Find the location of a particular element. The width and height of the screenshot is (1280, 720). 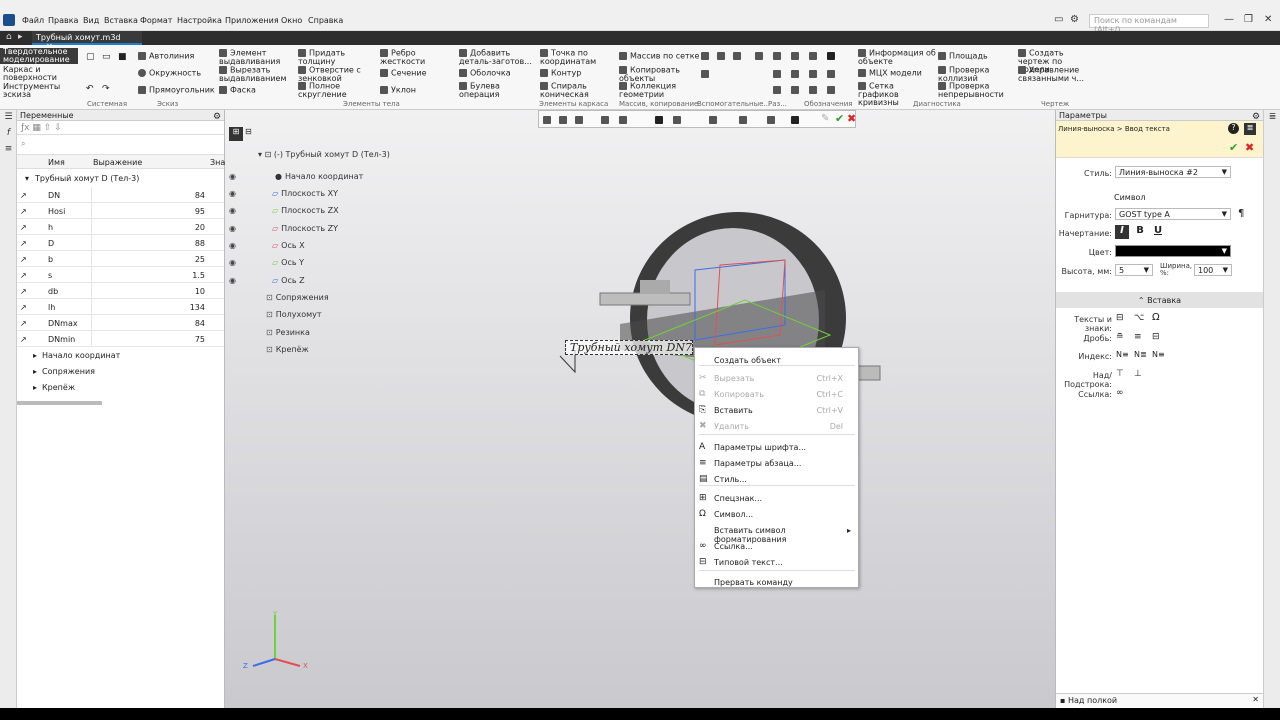

aux-axis-icon is located at coordinates (721, 56).